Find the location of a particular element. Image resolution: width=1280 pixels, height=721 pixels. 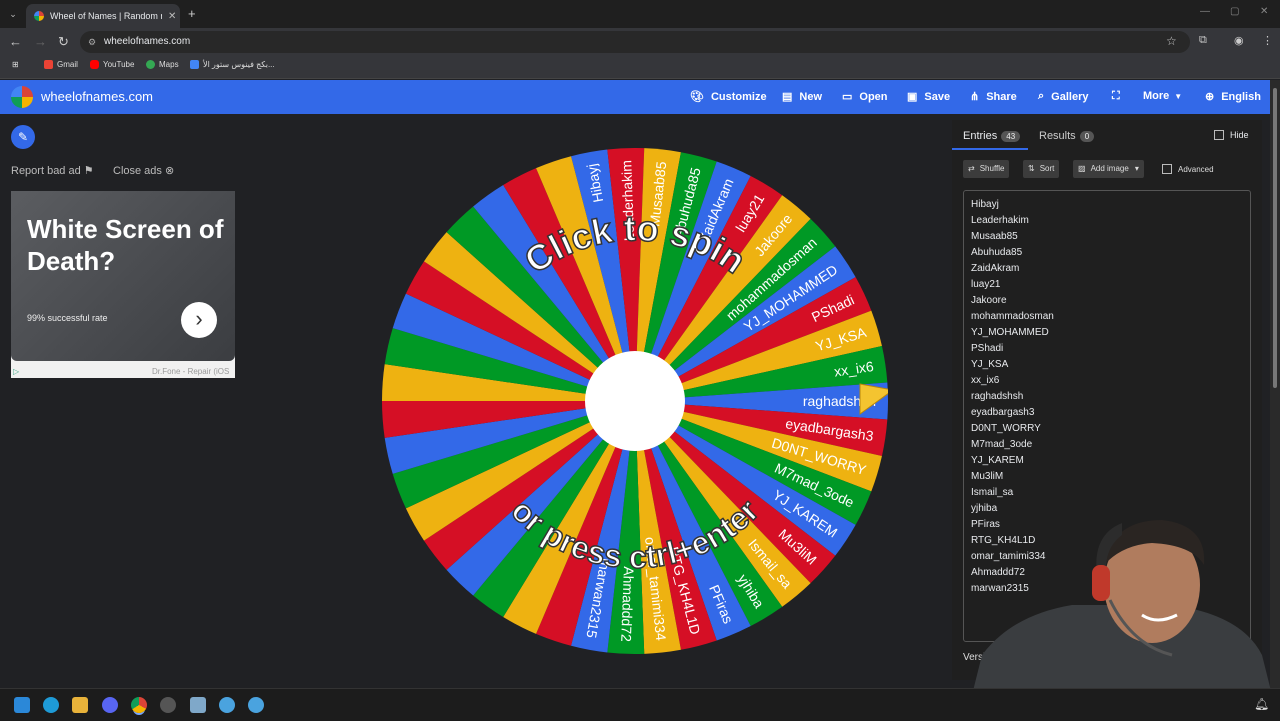

checkbox-icon is located at coordinates (1167, 169).